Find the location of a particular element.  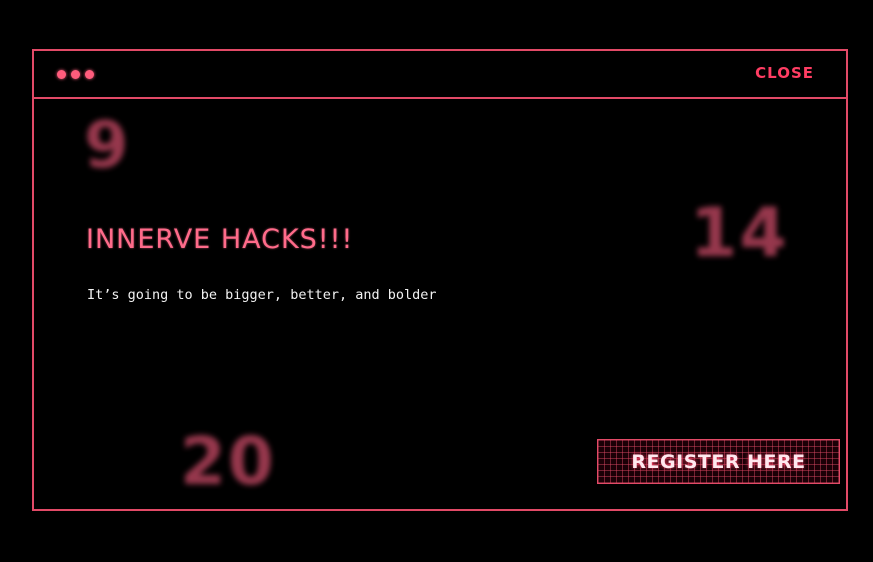

register-button: REGISTER HERE is located at coordinates (718, 461).